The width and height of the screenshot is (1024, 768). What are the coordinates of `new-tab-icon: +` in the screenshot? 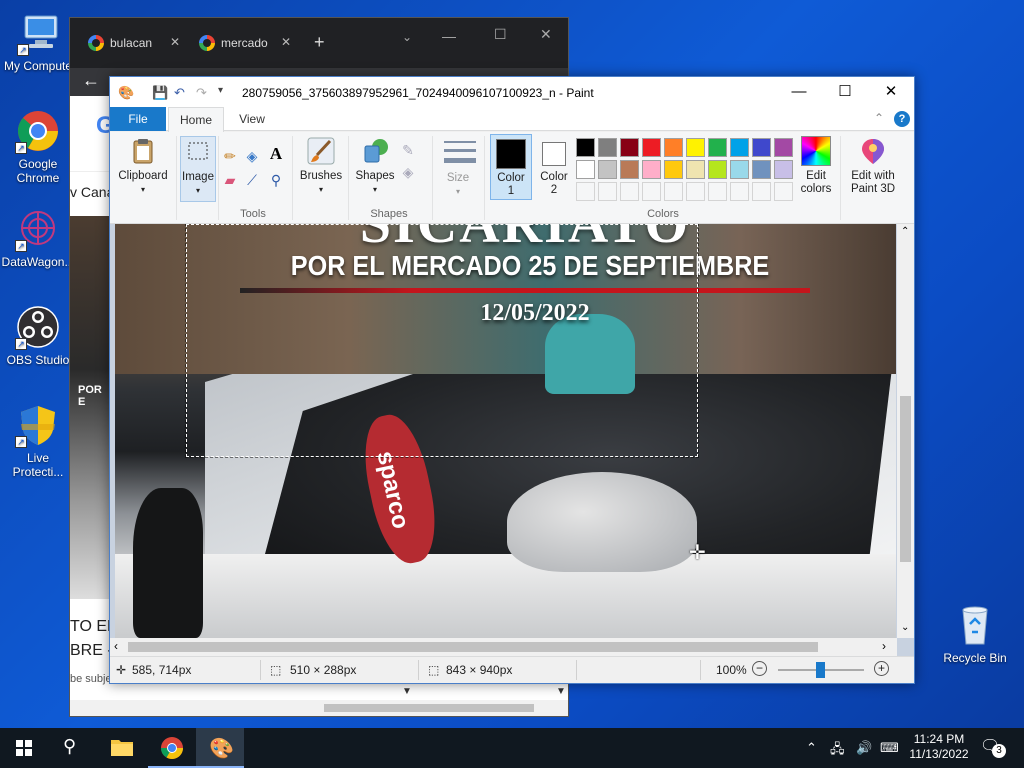 It's located at (319, 42).